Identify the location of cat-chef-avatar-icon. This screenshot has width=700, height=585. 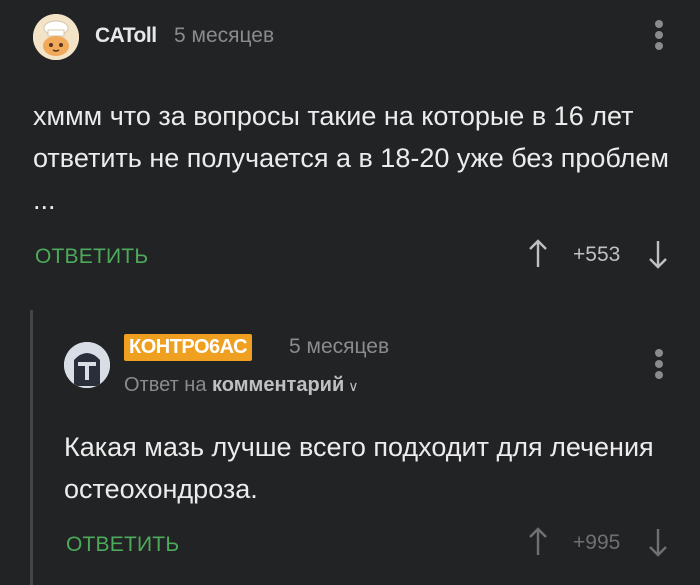
(56, 37).